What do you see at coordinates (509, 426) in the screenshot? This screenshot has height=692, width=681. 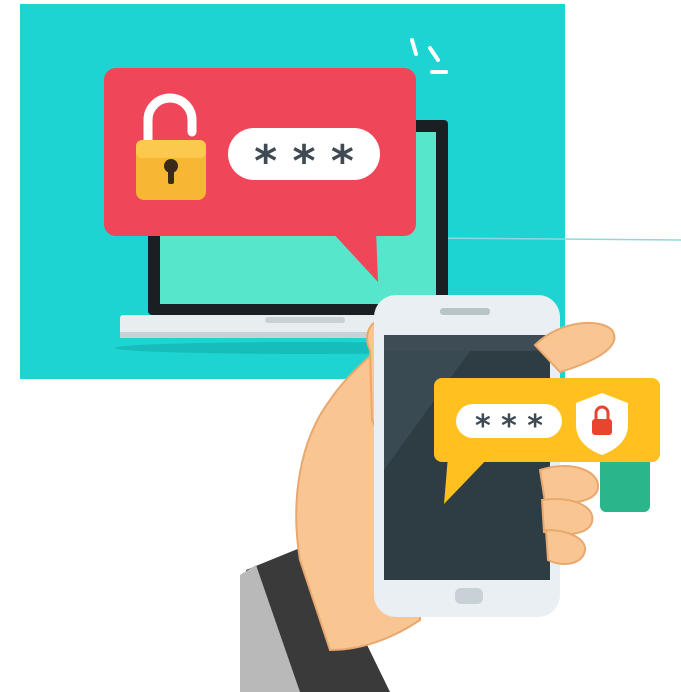 I see `phone-password-mask: * * *` at bounding box center [509, 426].